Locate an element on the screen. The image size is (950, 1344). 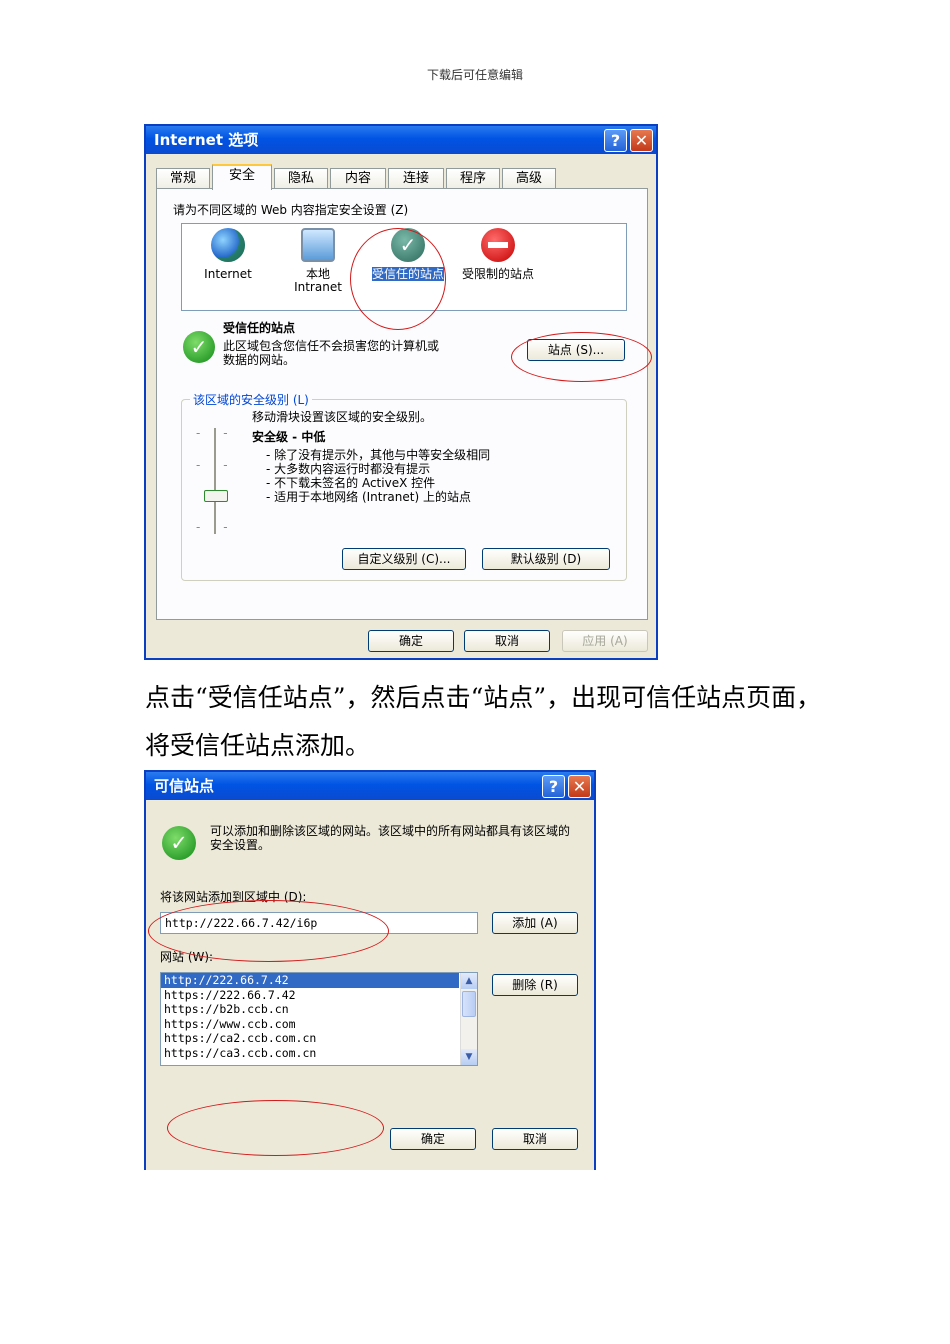
zone-restricted-sites: 受限制的站点 is located at coordinates (498, 254).